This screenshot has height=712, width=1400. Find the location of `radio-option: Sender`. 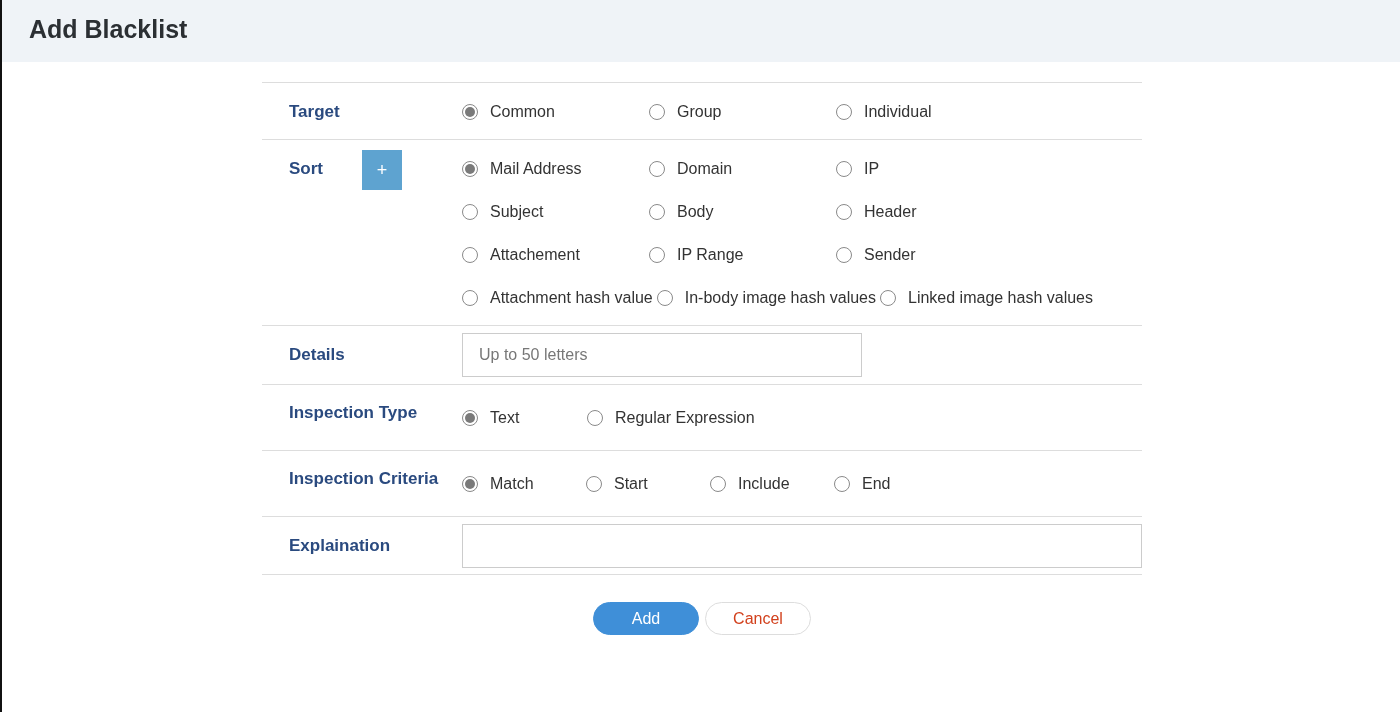

radio-option: Sender is located at coordinates (929, 255).